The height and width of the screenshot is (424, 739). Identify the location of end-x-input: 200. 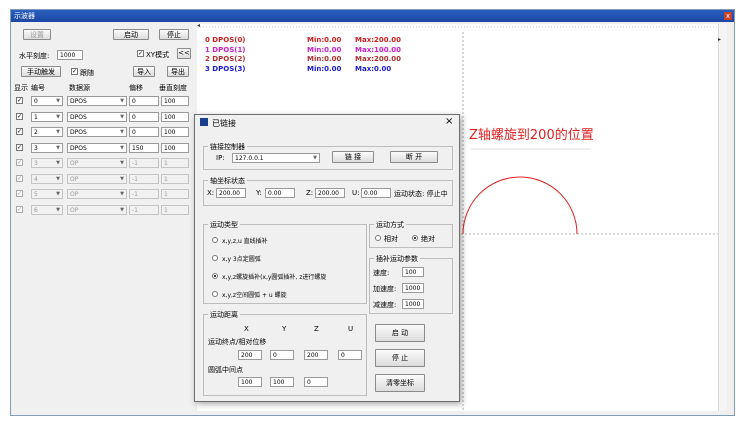
(250, 355).